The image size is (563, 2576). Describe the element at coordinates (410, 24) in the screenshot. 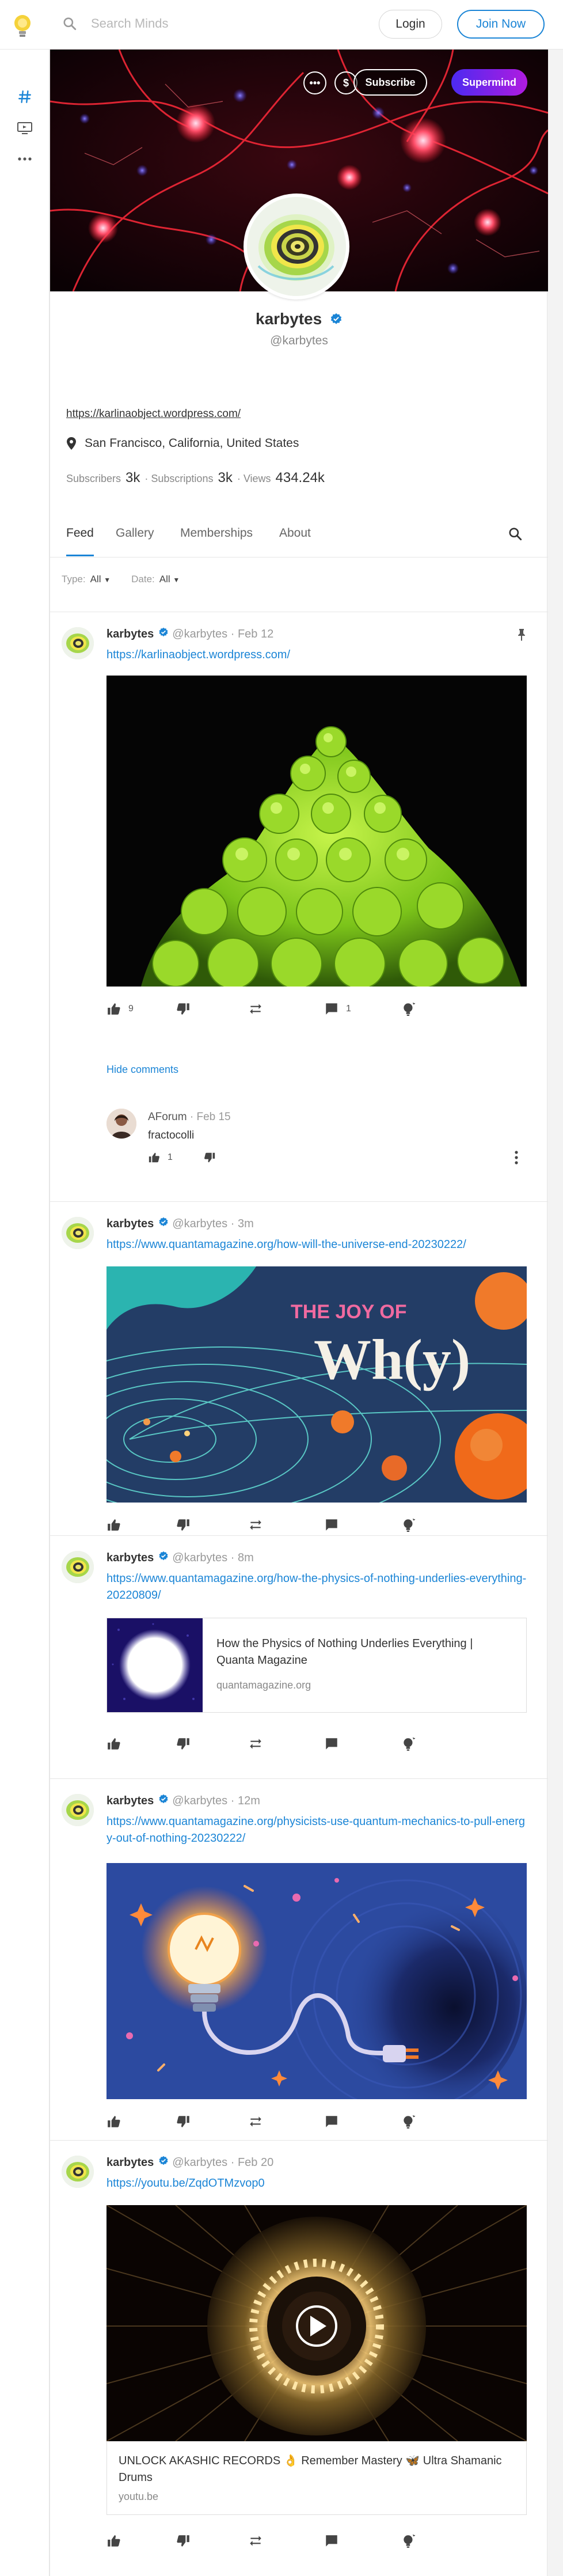

I see `login-button: Login` at that location.